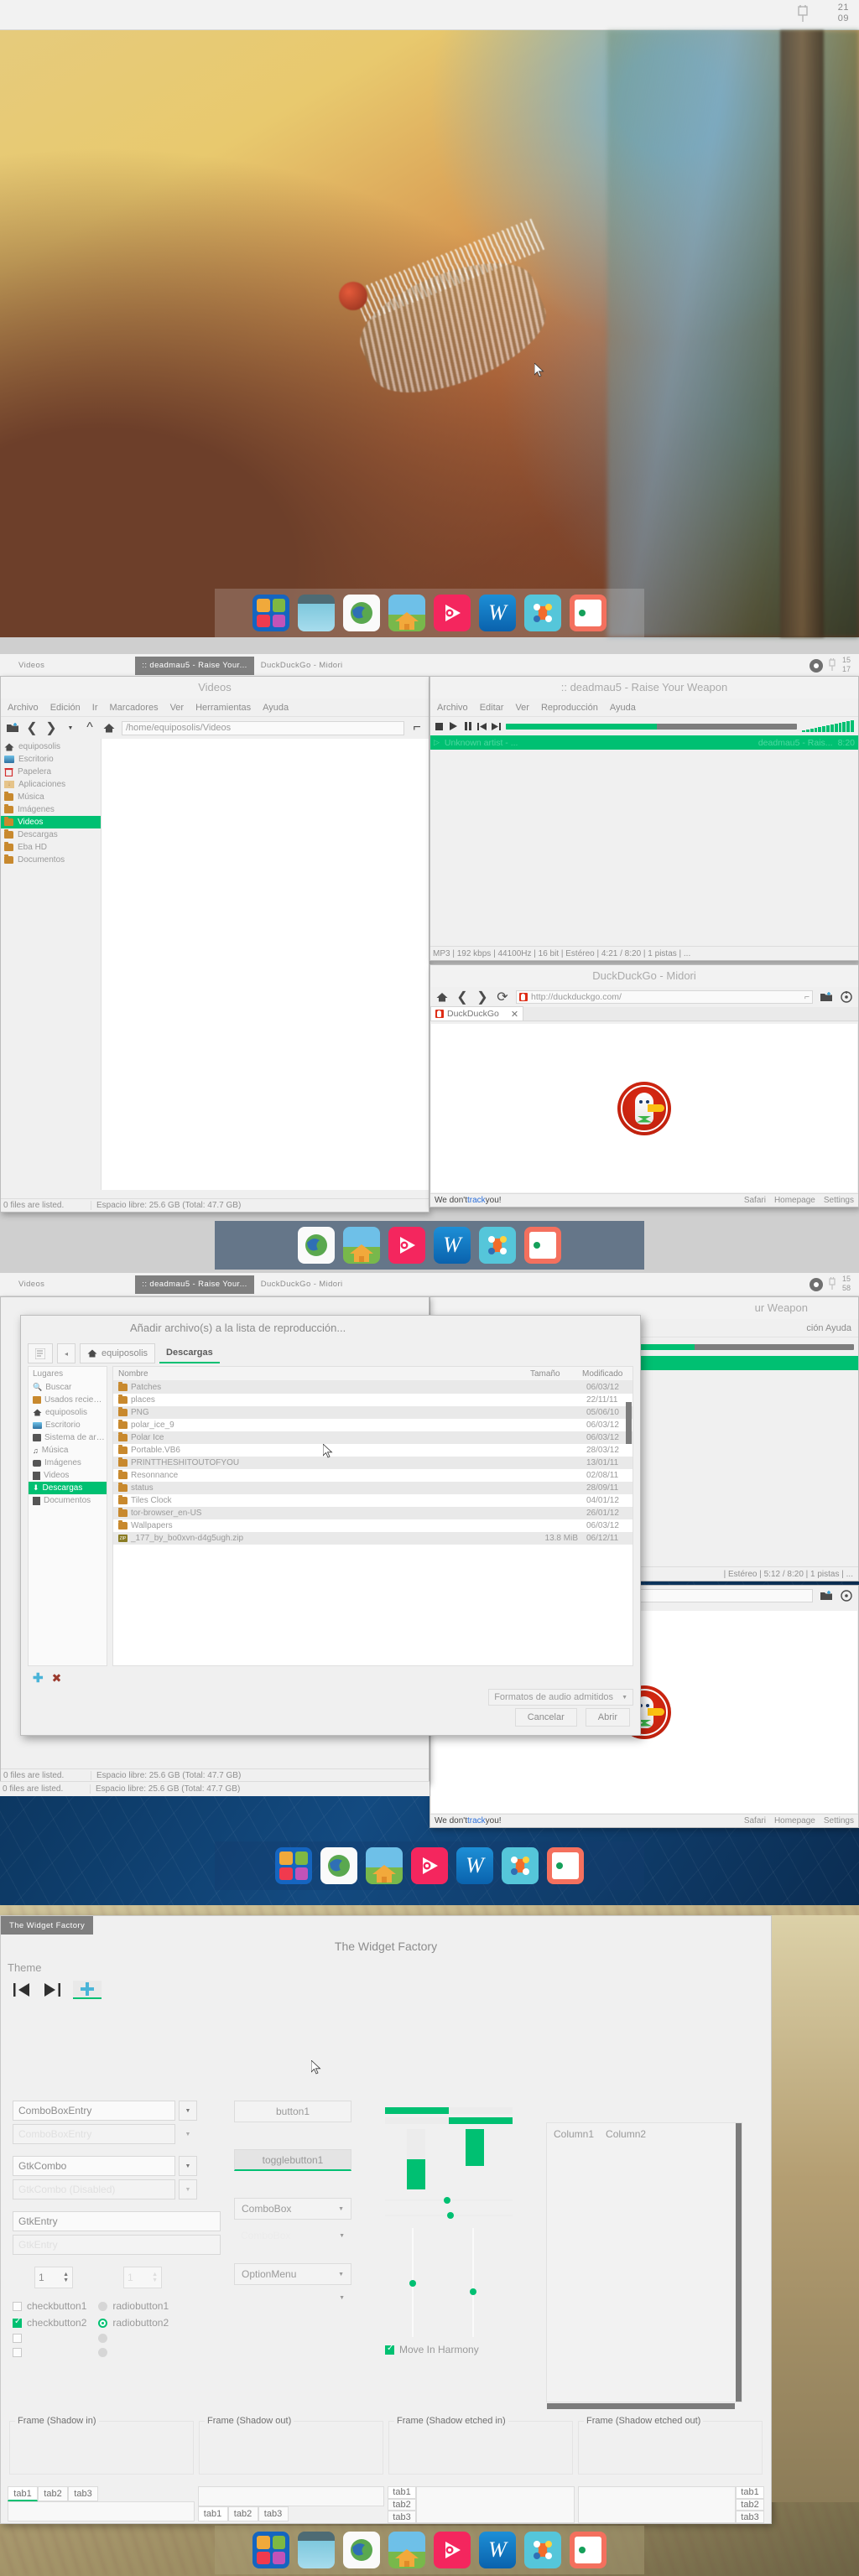 Image resolution: width=859 pixels, height=2576 pixels. I want to click on sidebar-item-documentos: Documentos, so click(51, 860).